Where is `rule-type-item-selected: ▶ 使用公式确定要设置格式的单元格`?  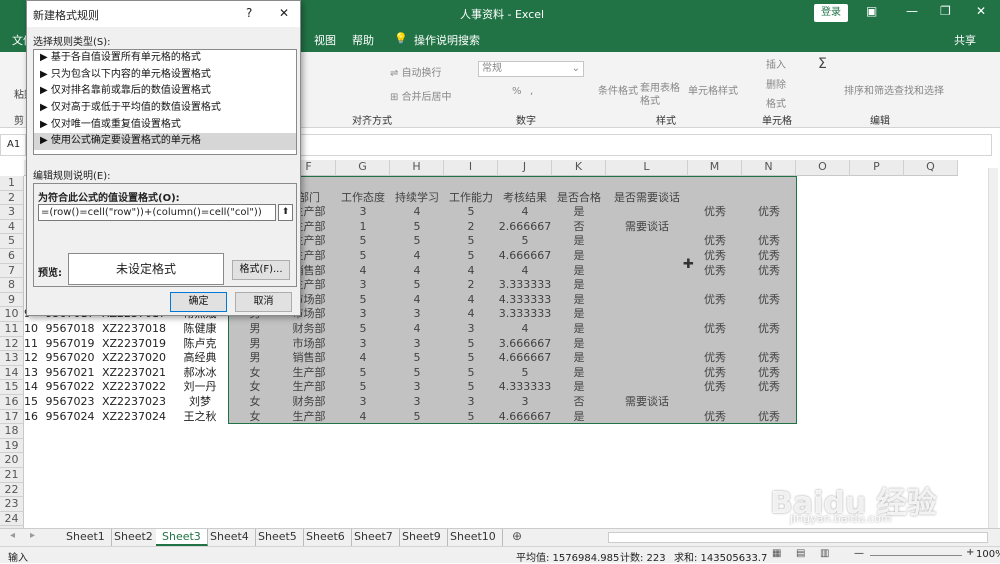
rule-type-item-selected: ▶ 使用公式确定要设置格式的单元格 is located at coordinates (165, 142).